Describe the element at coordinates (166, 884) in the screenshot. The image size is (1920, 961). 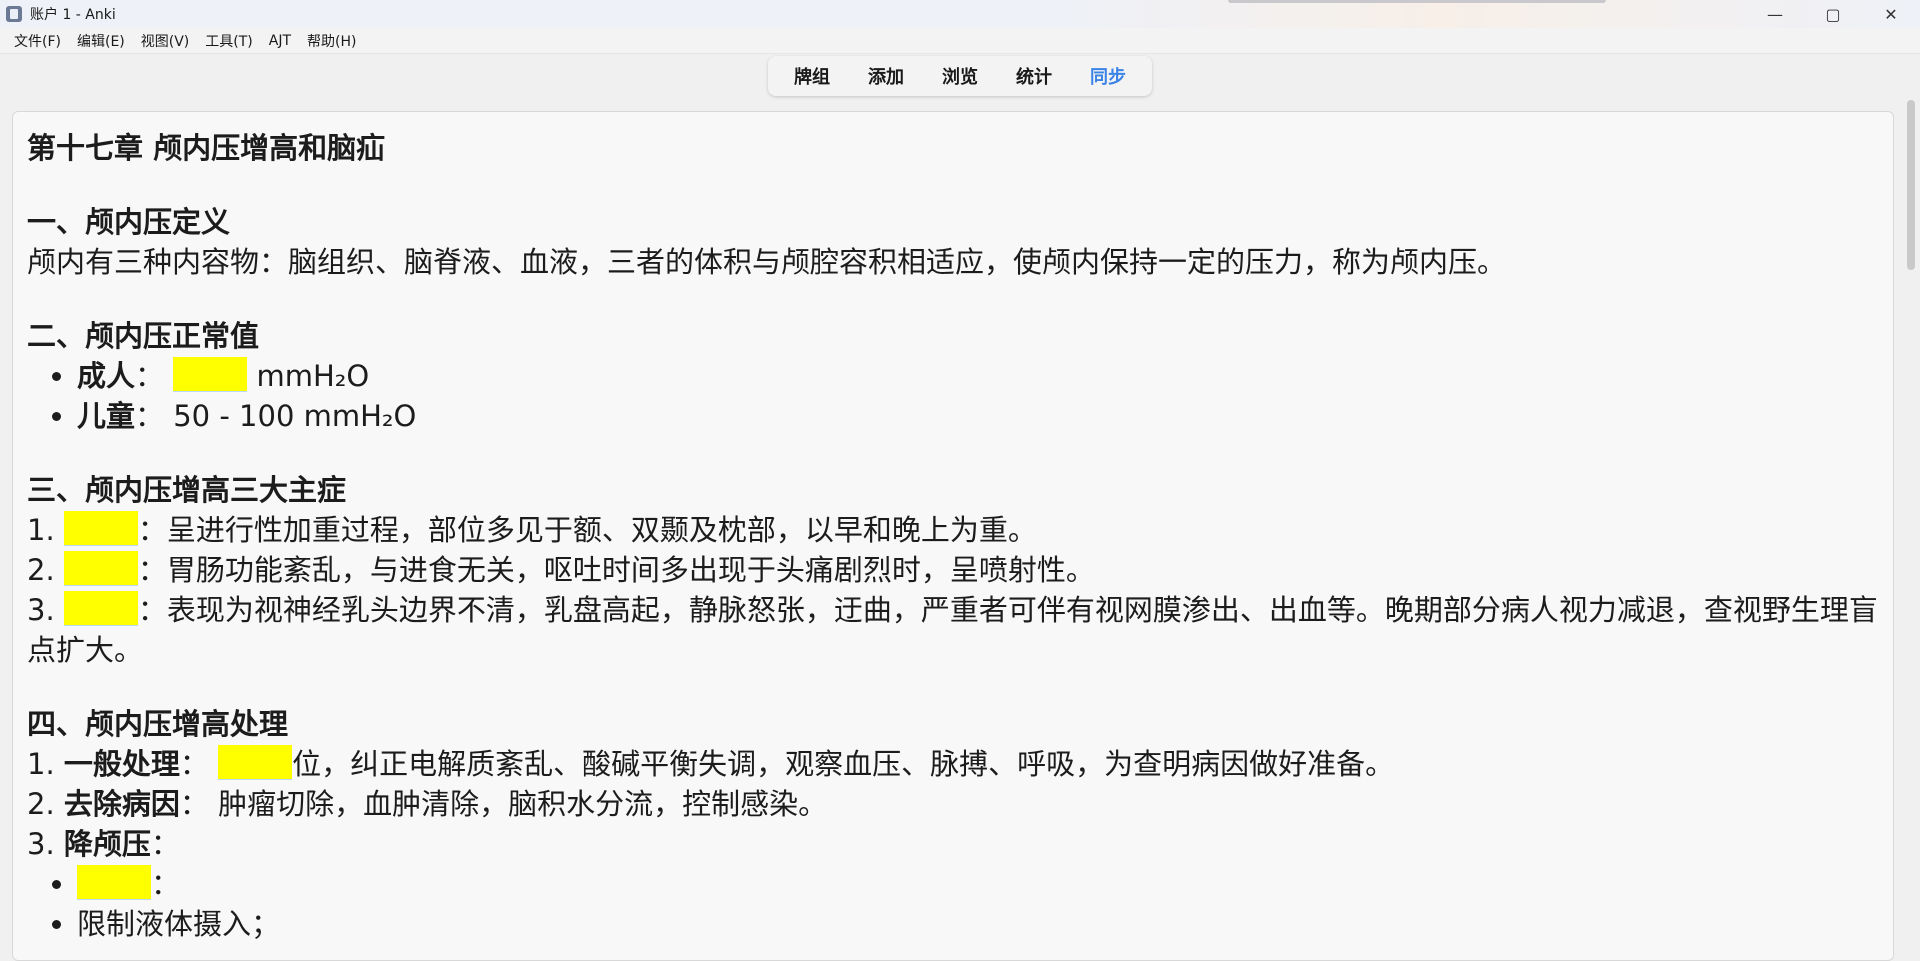
I see `sub-item-text: ：` at that location.